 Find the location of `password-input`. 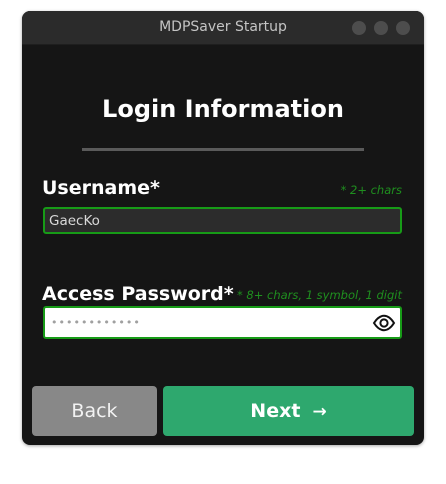

password-input is located at coordinates (222, 322).